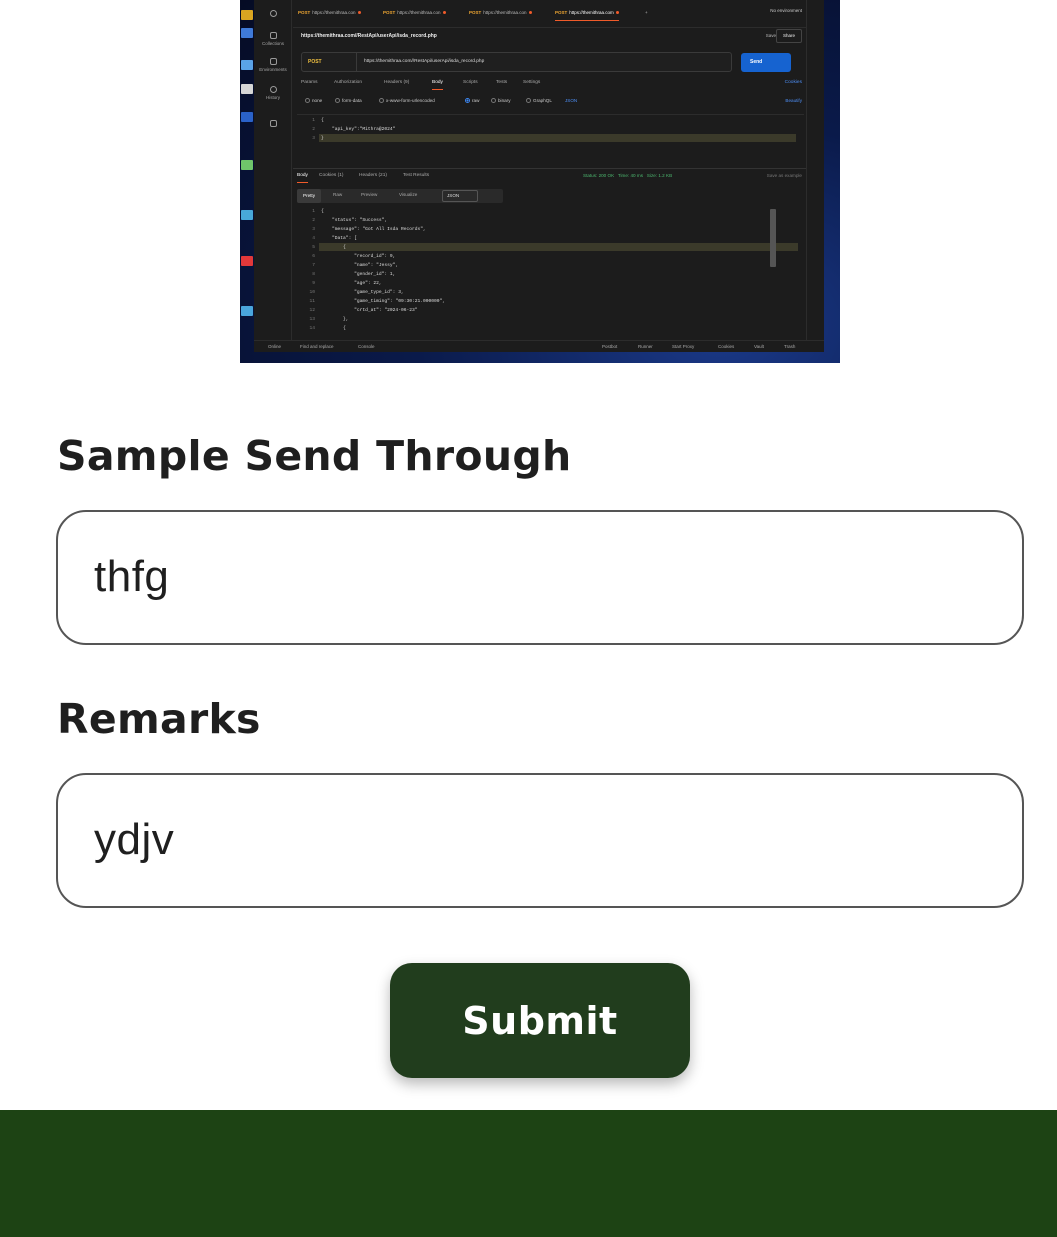 Image resolution: width=1057 pixels, height=1237 pixels. What do you see at coordinates (460, 196) in the screenshot?
I see `response-format: JSON` at bounding box center [460, 196].